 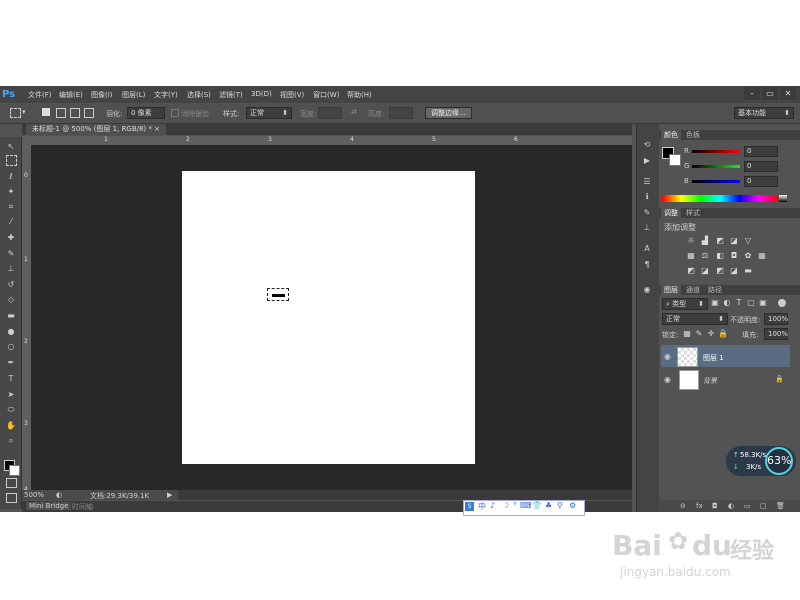 What do you see at coordinates (560, 505) in the screenshot?
I see `ime-search-icon: ⚲` at bounding box center [560, 505].